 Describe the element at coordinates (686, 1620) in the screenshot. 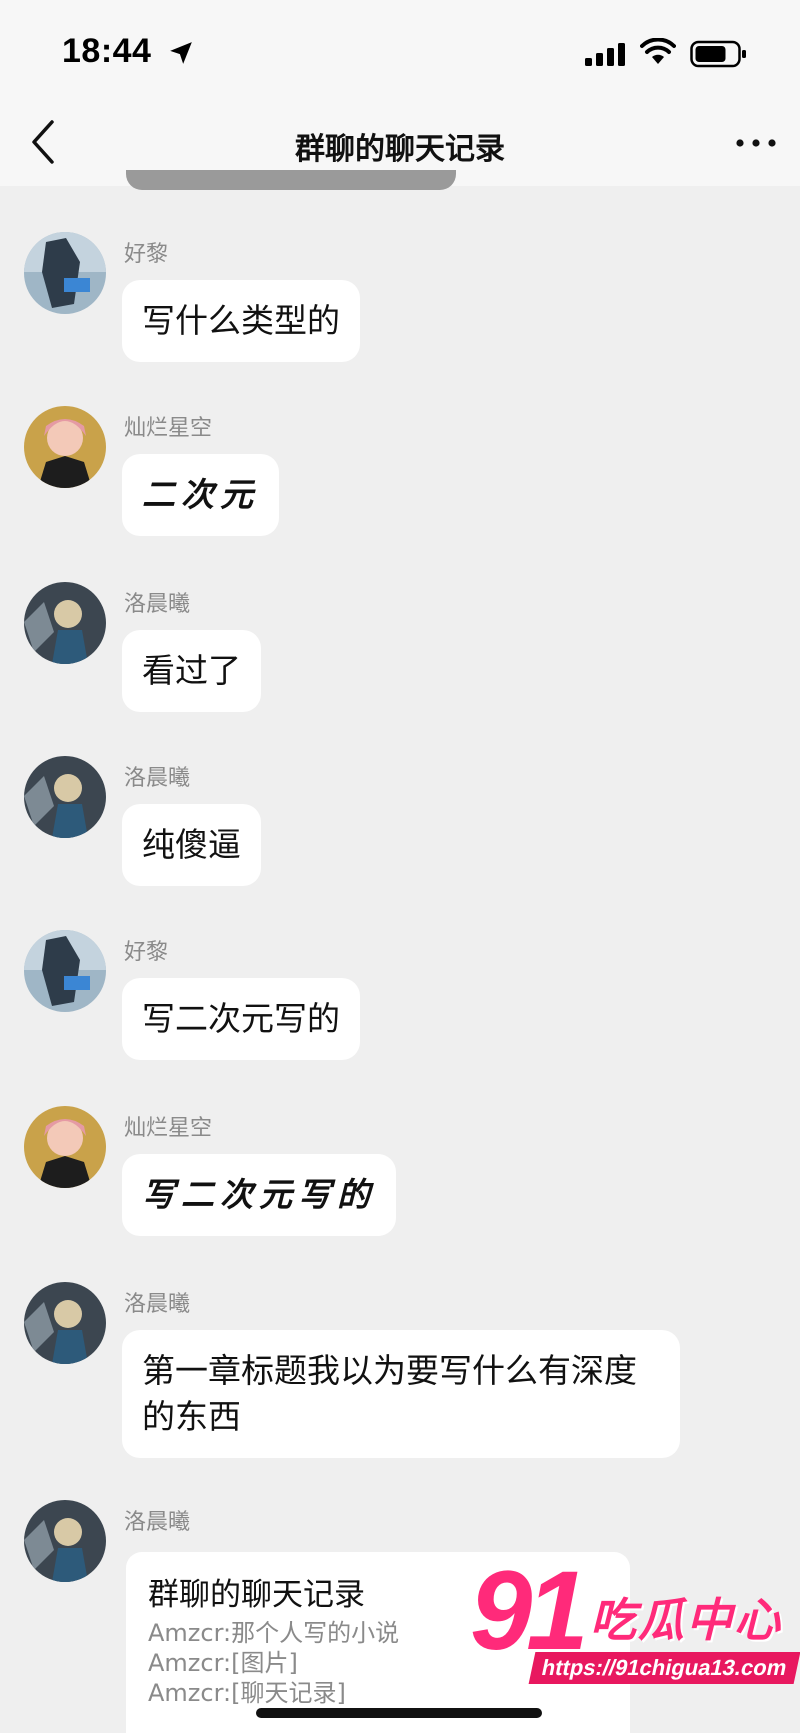

I see `watermark-name: 吃瓜中心` at that location.